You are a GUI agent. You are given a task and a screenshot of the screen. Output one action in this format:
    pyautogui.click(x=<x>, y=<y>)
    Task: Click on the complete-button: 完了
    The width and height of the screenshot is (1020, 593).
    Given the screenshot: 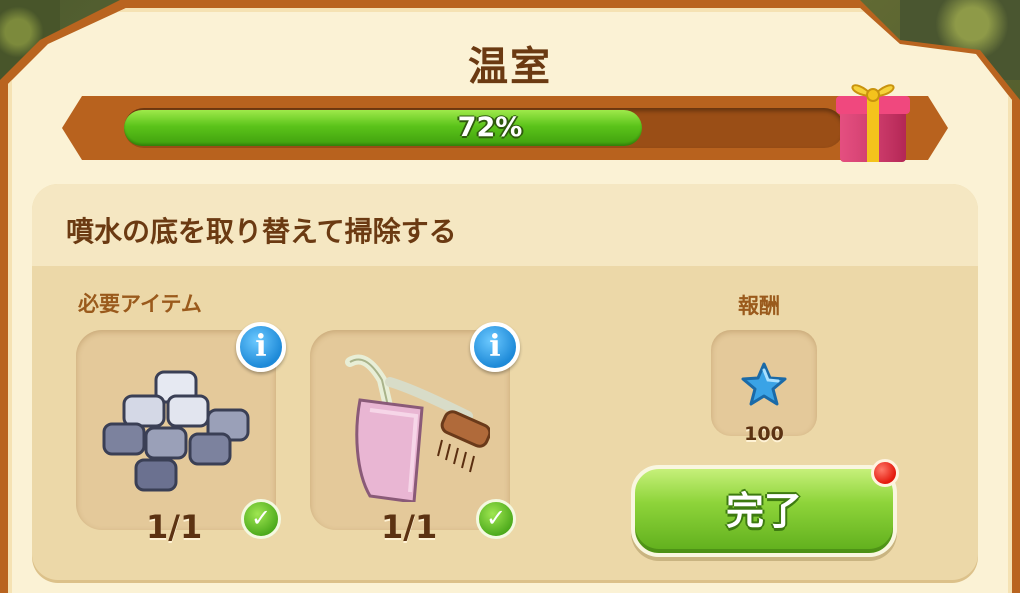 What is the action you would take?
    pyautogui.click(x=764, y=511)
    